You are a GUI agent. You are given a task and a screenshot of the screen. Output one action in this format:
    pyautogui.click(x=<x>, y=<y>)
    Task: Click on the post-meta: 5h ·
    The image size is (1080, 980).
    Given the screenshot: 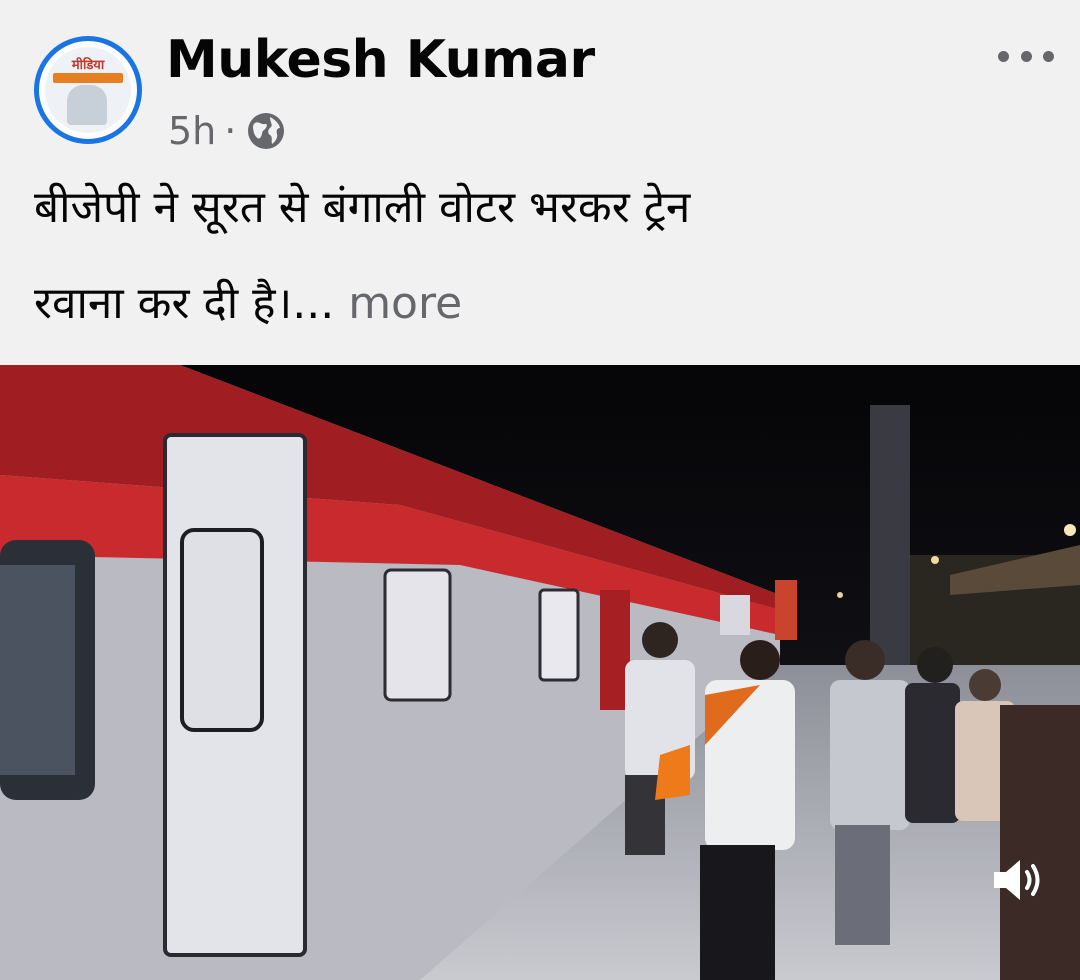 What is the action you would take?
    pyautogui.click(x=227, y=131)
    